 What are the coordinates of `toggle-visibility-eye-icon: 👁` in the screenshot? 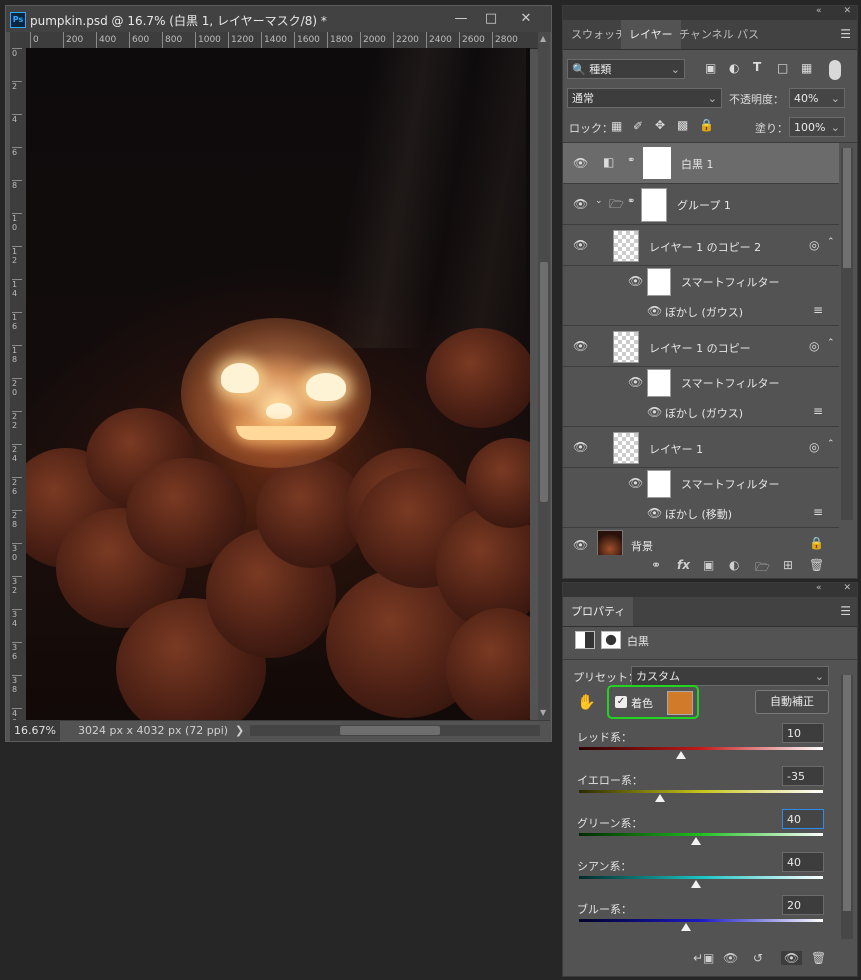 It's located at (792, 958).